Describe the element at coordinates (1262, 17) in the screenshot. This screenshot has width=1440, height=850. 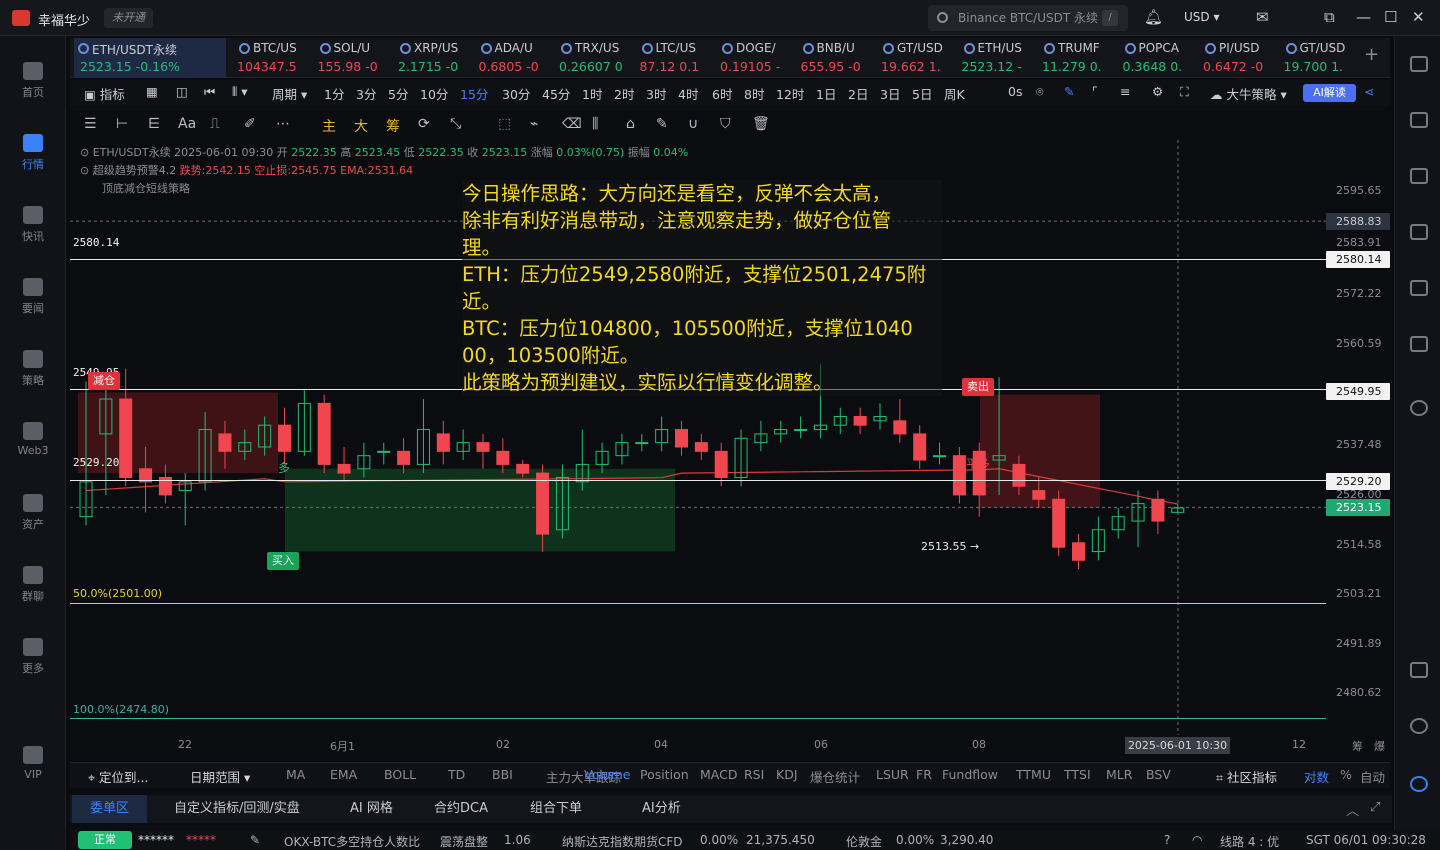
I see `mail-icon: ✉` at that location.